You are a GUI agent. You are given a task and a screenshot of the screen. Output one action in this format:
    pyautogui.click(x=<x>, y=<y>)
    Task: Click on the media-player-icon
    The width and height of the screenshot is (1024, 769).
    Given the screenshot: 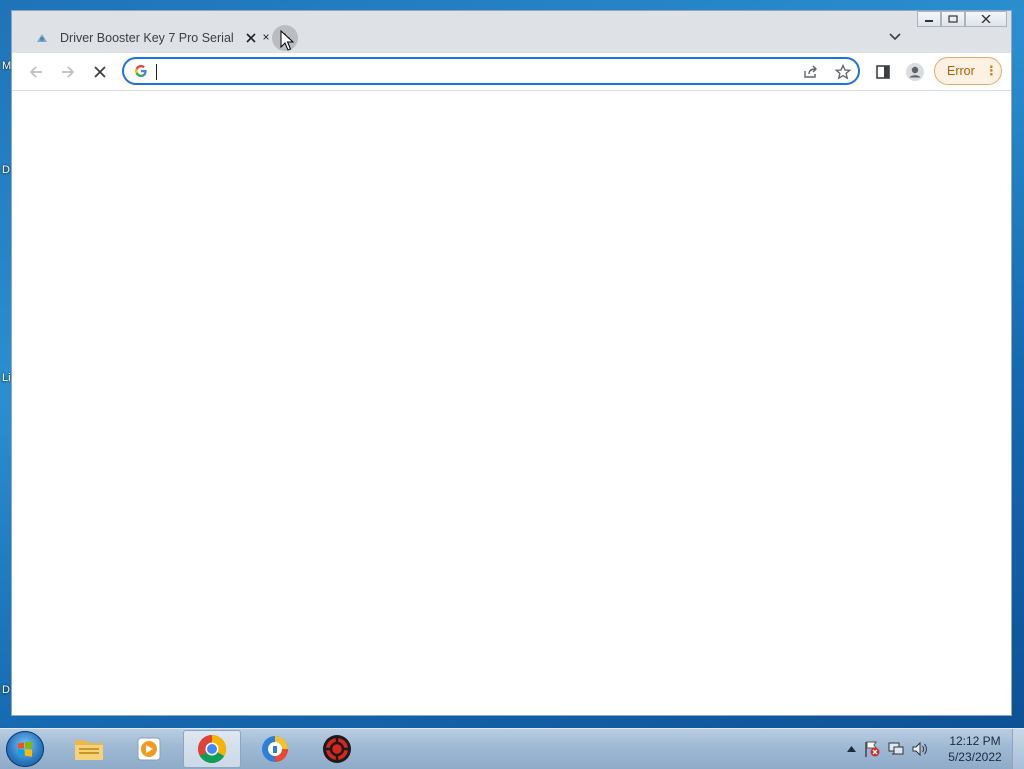 What is the action you would take?
    pyautogui.click(x=149, y=749)
    